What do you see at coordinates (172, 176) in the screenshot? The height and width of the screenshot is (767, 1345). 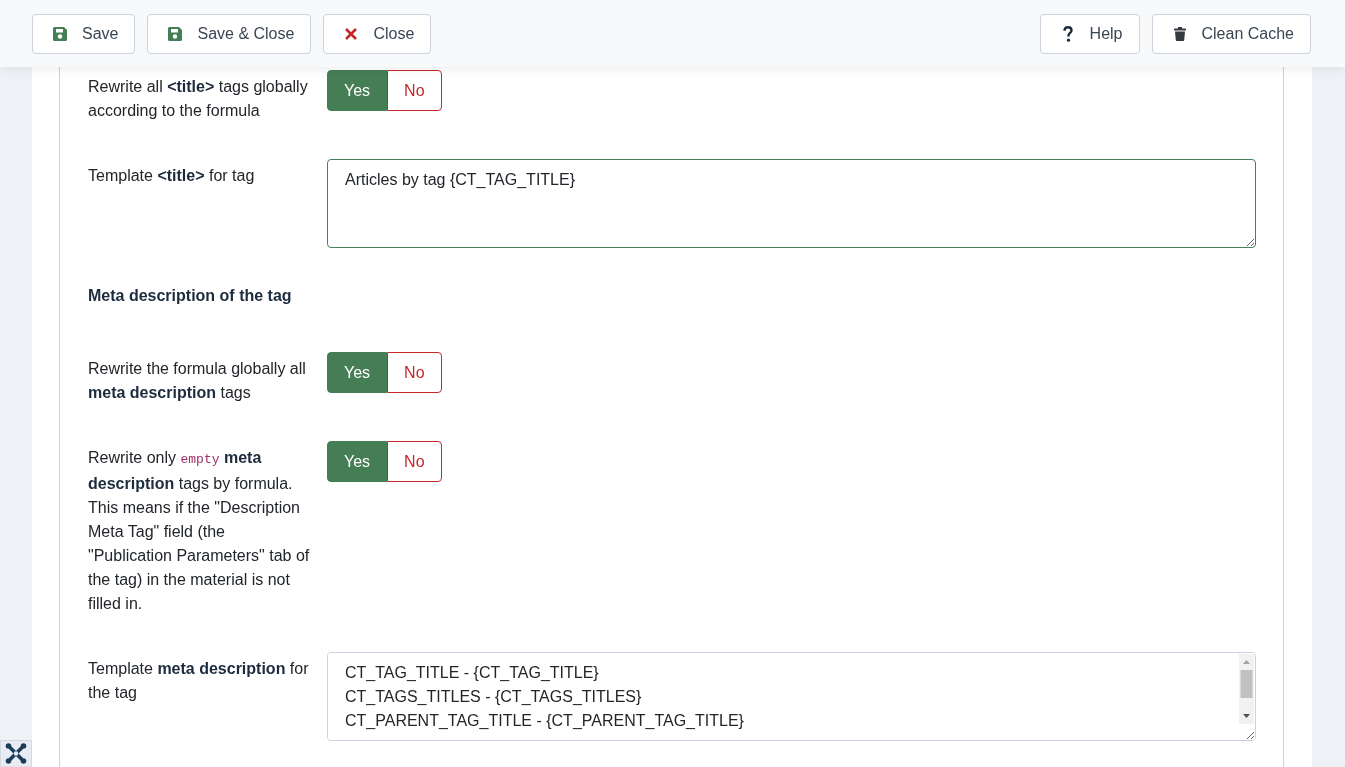 I see `field-label: Template <title> for tag` at bounding box center [172, 176].